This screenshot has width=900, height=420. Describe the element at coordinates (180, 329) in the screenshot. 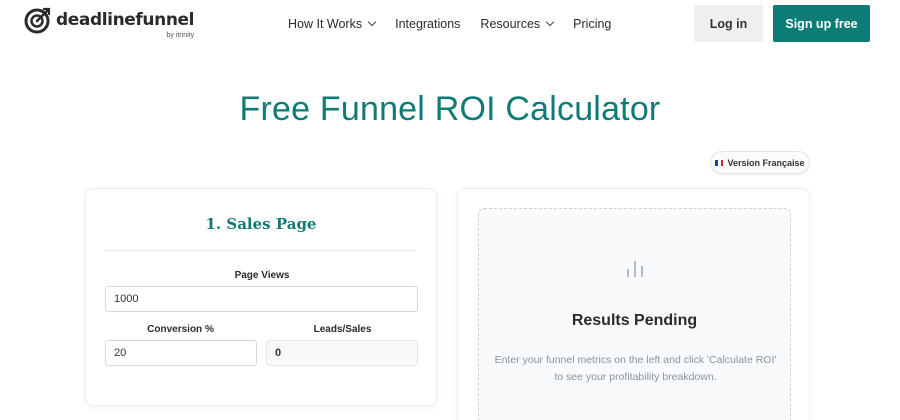

I see `conversion-label: Conversion %` at that location.